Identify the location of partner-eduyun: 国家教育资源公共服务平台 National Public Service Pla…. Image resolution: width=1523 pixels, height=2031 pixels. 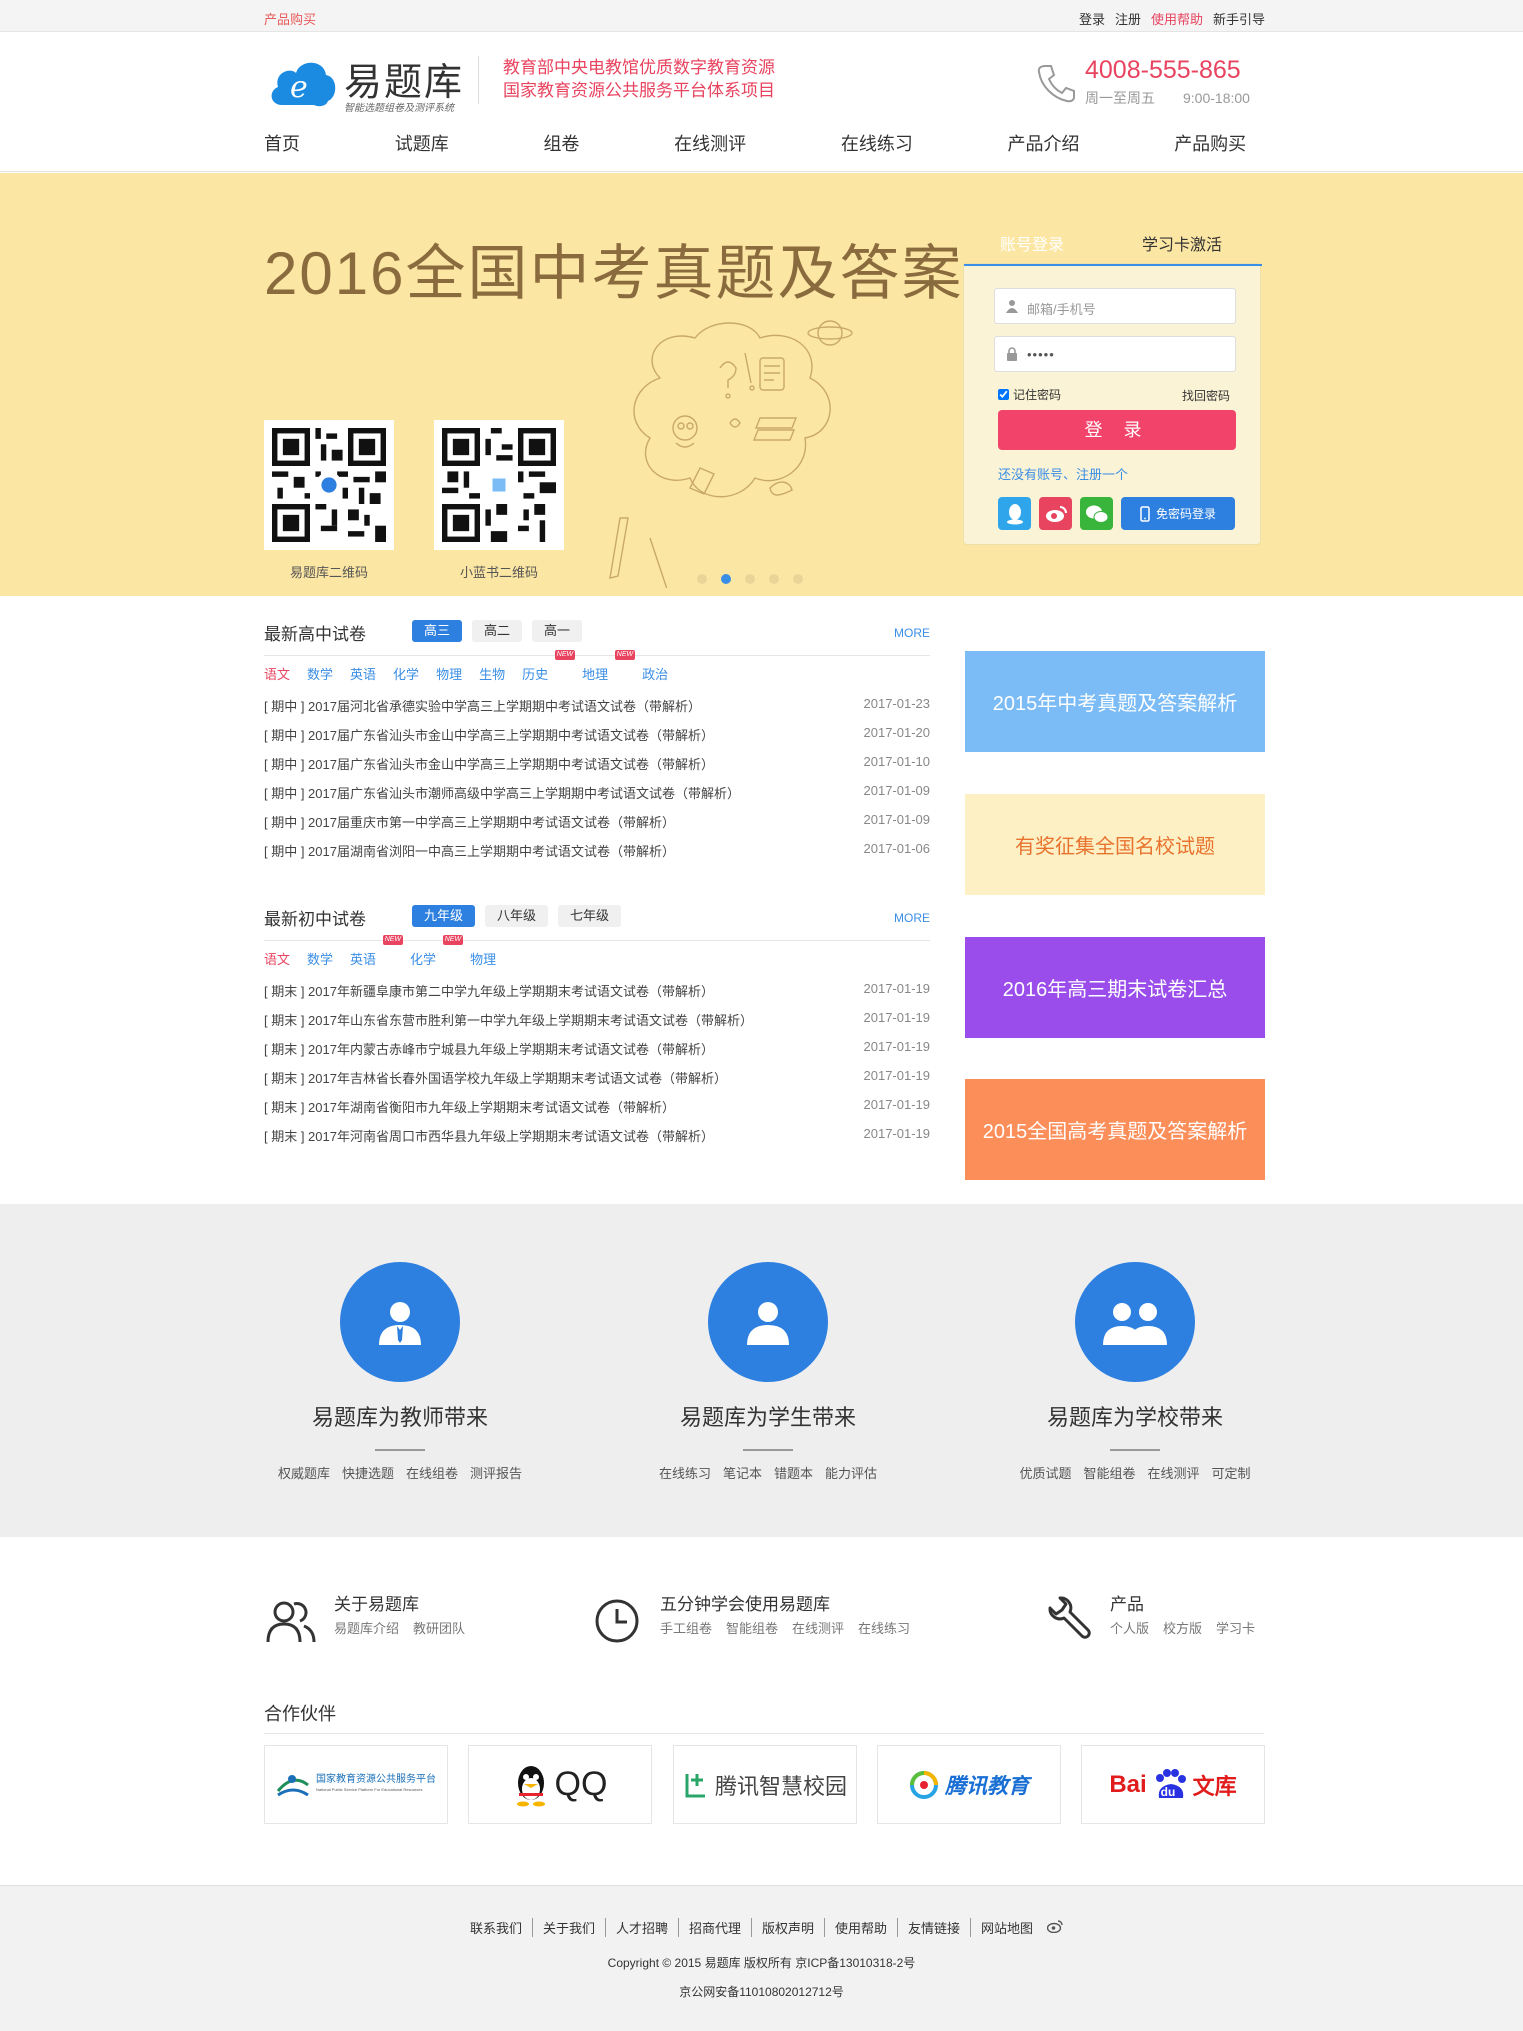
(356, 1784).